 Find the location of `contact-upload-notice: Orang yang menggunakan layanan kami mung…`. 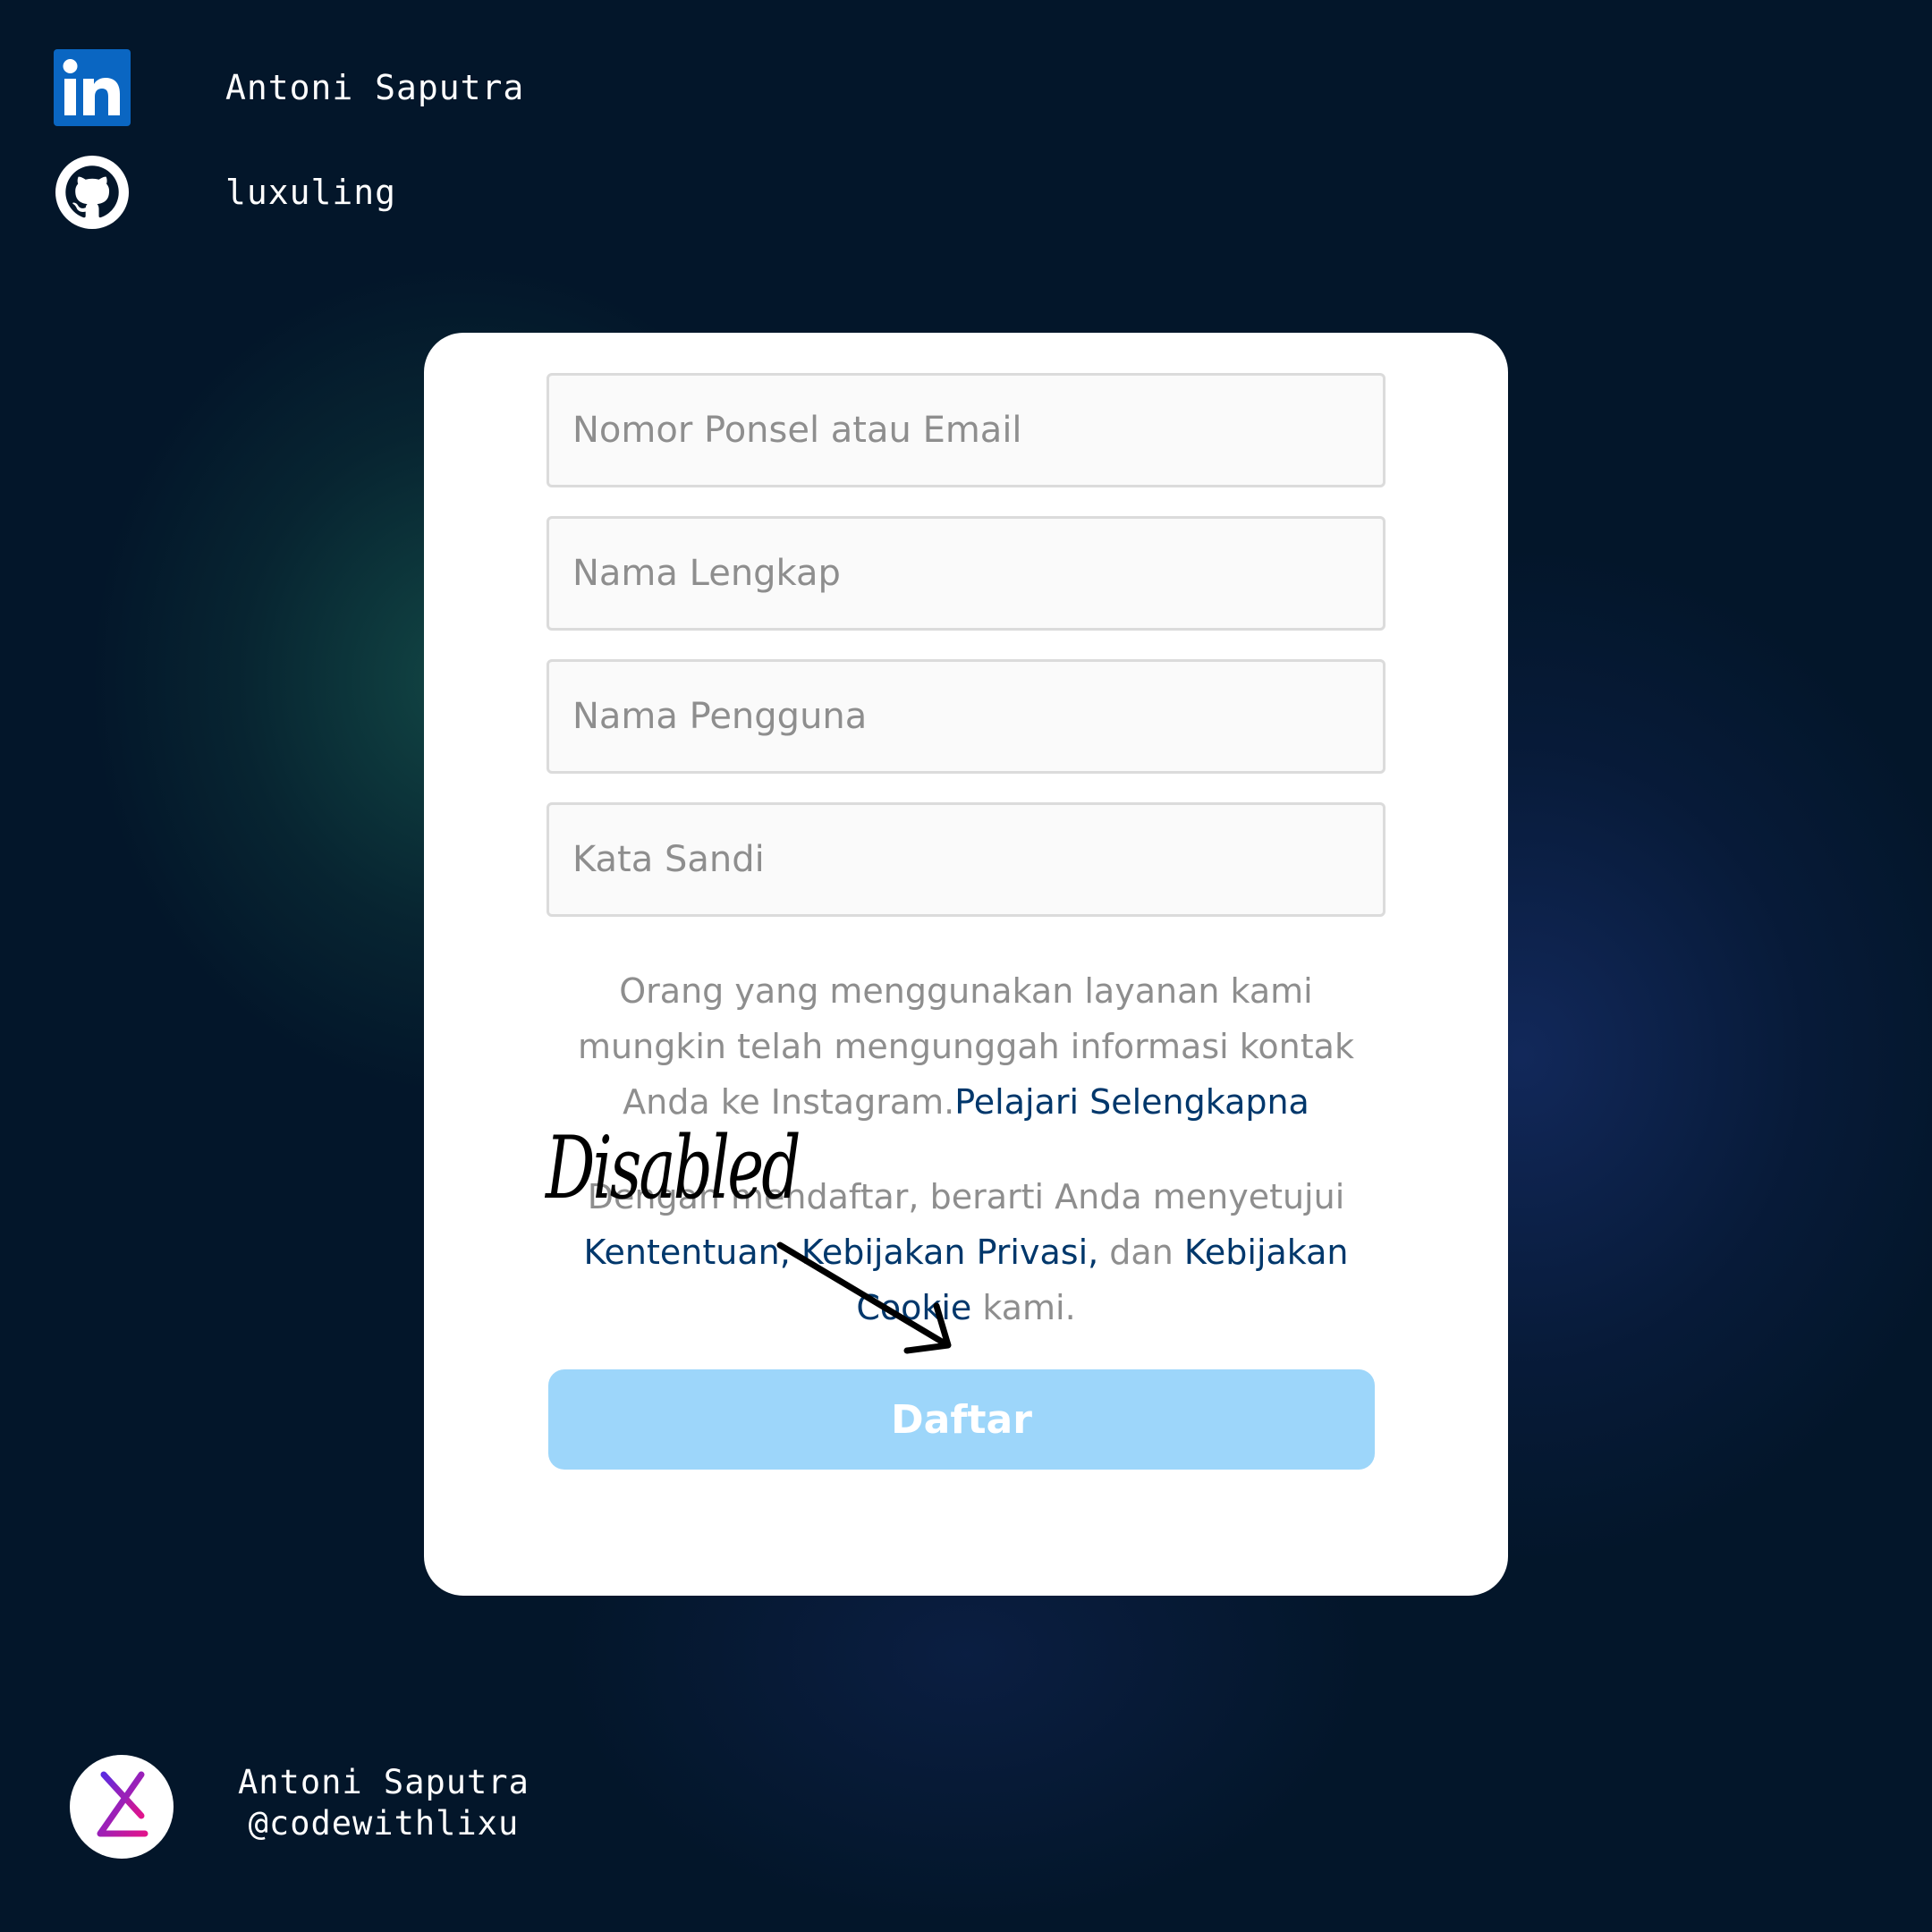

contact-upload-notice: Orang yang menggunakan layanan kami mung… is located at coordinates (966, 1046).